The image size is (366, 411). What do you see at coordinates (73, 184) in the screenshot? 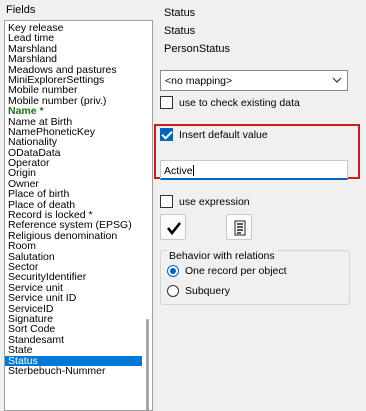
I see `list-item: Owner` at bounding box center [73, 184].